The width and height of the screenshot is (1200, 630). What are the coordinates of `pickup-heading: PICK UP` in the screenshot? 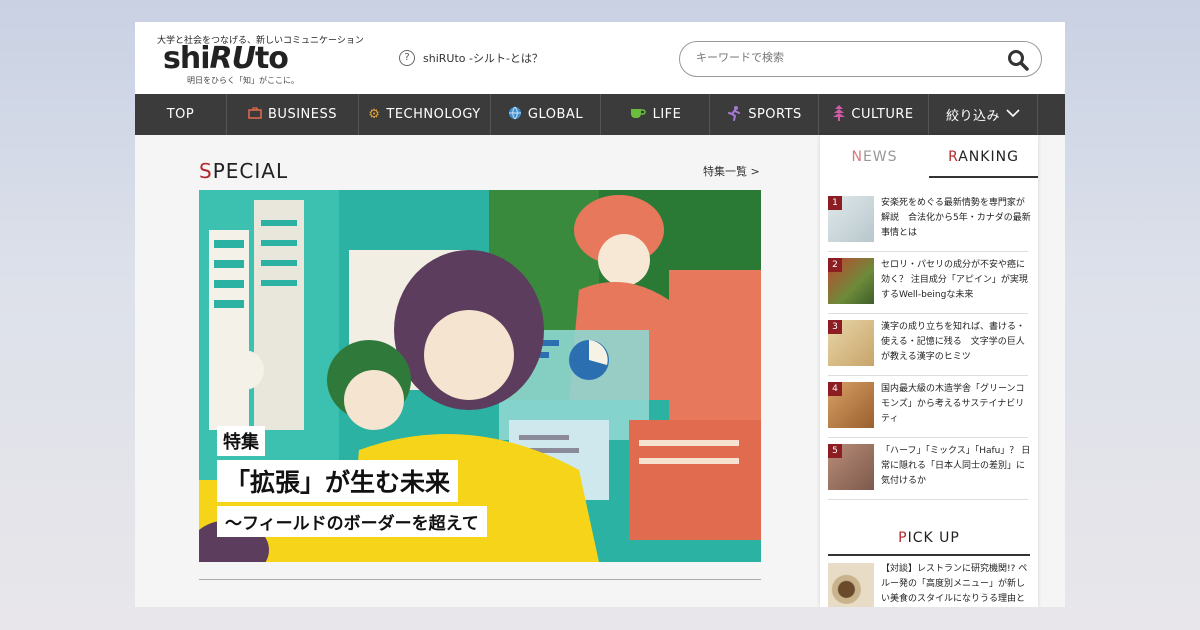 It's located at (929, 538).